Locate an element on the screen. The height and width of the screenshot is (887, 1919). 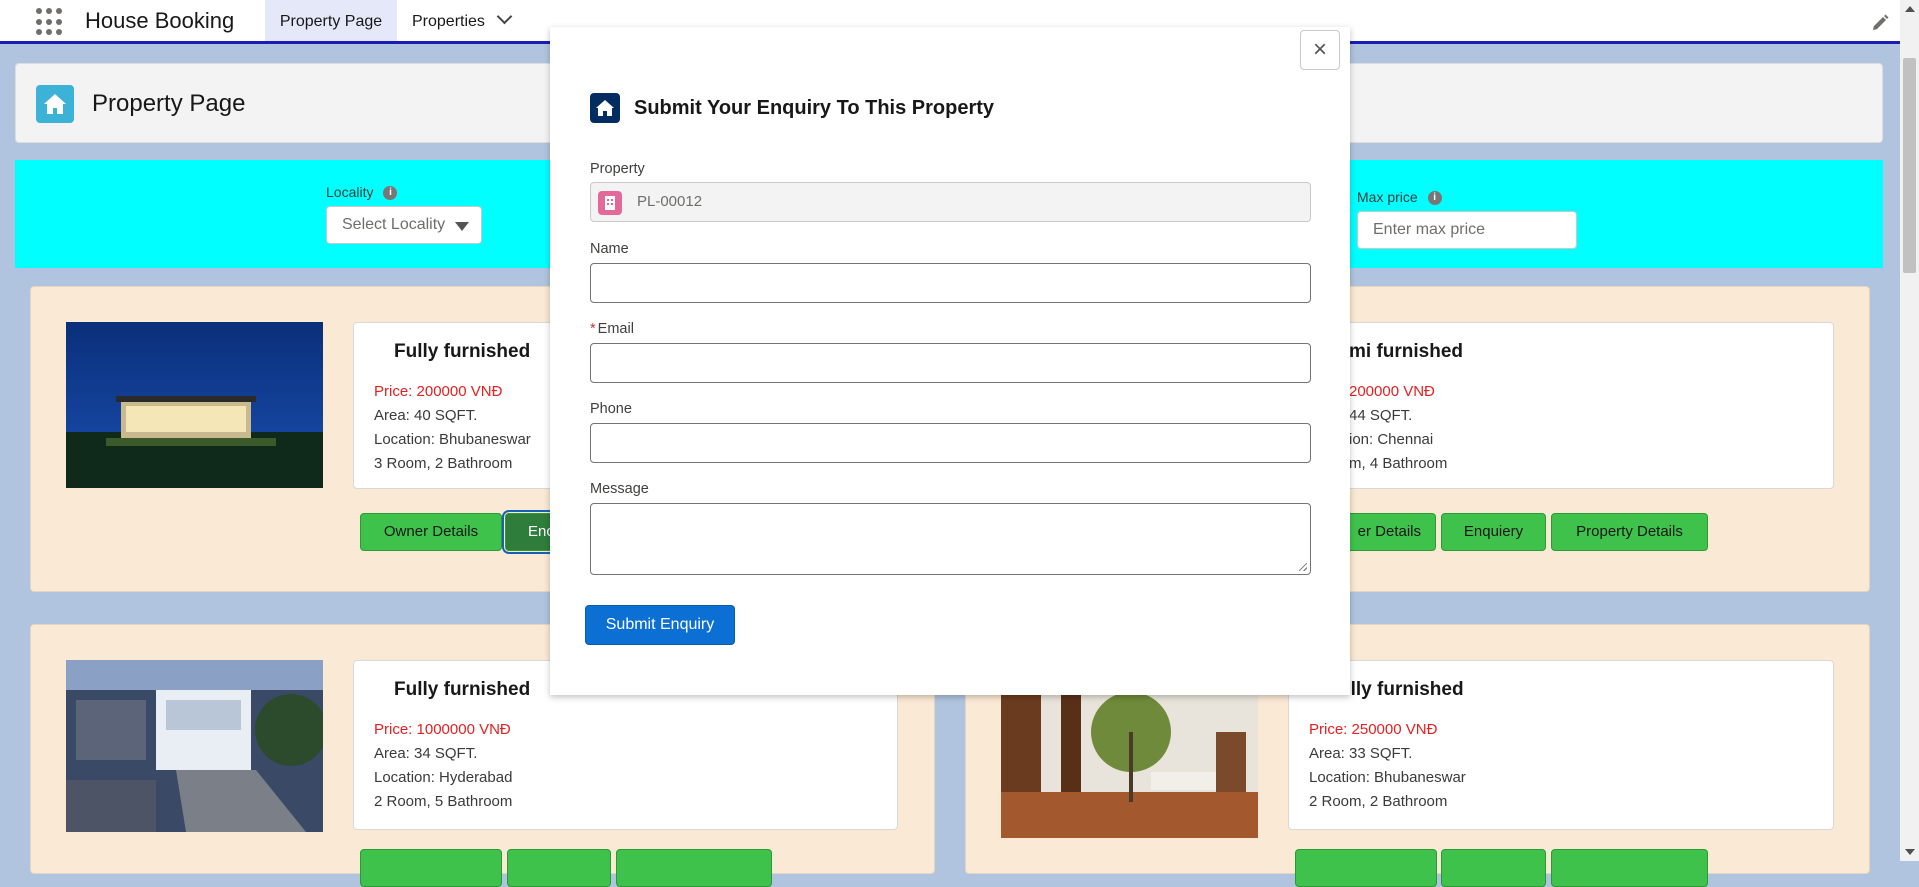
chevron-down-icon is located at coordinates (504, 16).